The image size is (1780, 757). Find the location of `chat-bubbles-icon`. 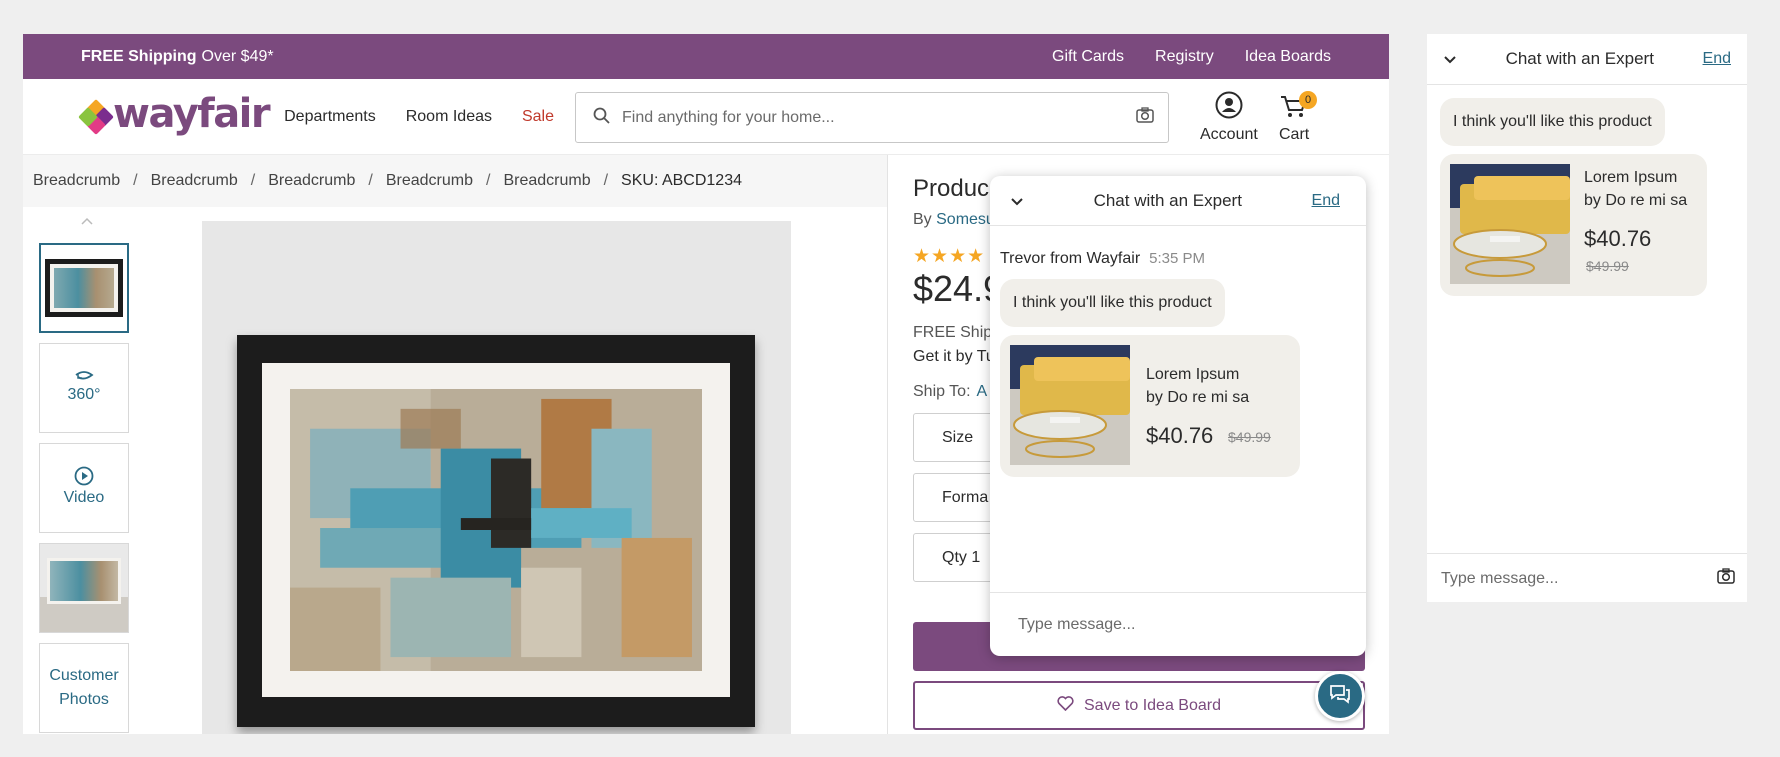

chat-bubbles-icon is located at coordinates (1340, 696).